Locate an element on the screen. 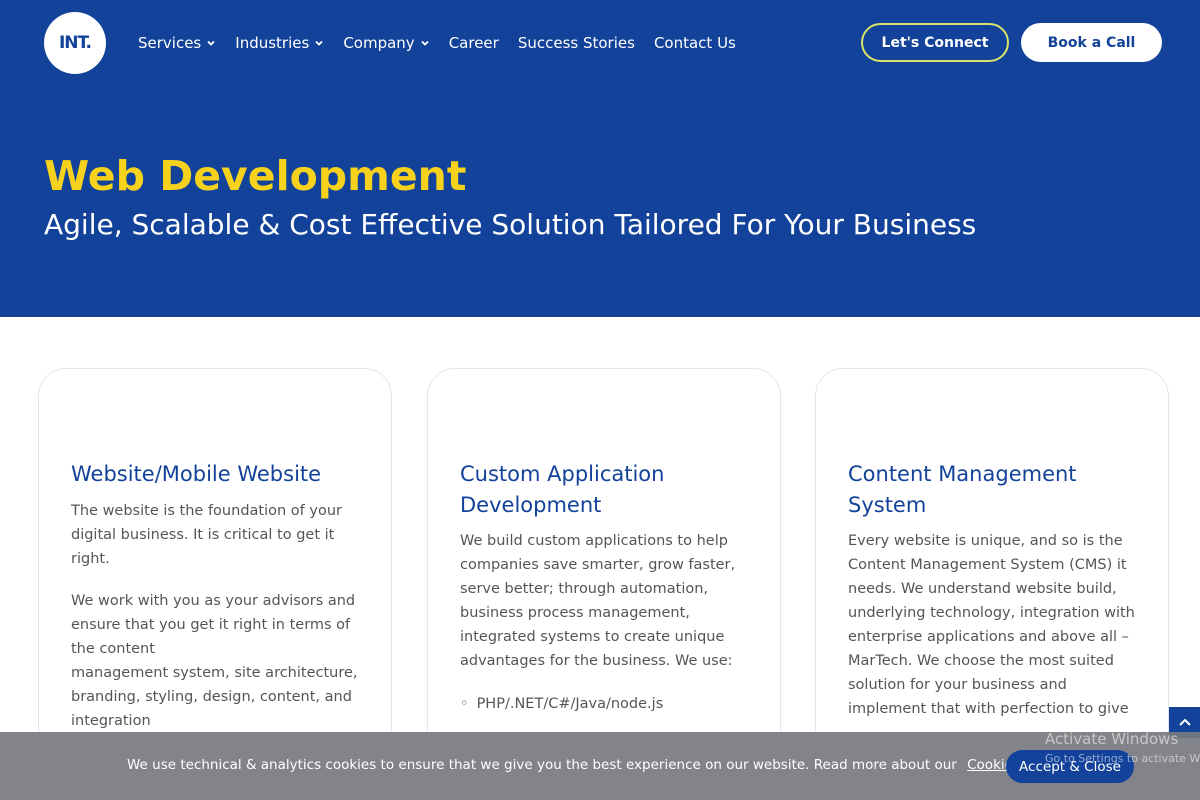 This screenshot has width=1200, height=800. nav-item-company: Company is located at coordinates (386, 43).